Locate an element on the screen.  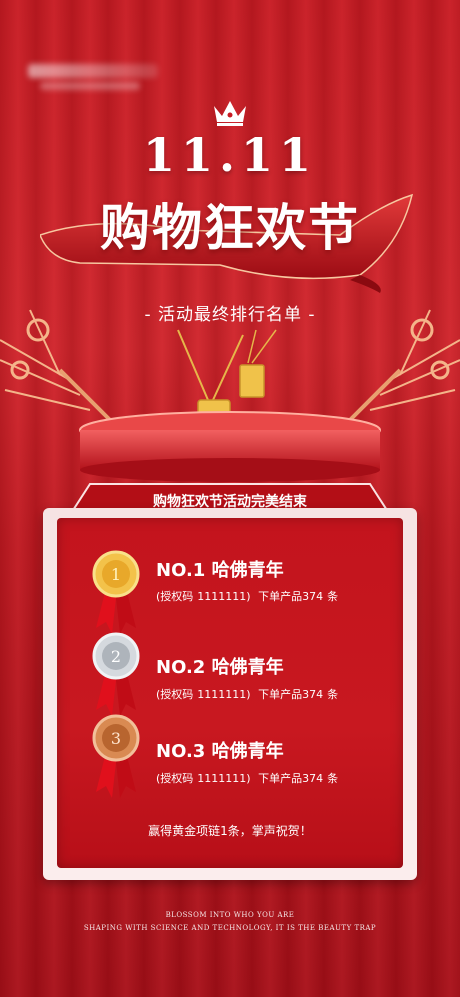
bronze-medal-icon: 3 is located at coordinates (116, 756).